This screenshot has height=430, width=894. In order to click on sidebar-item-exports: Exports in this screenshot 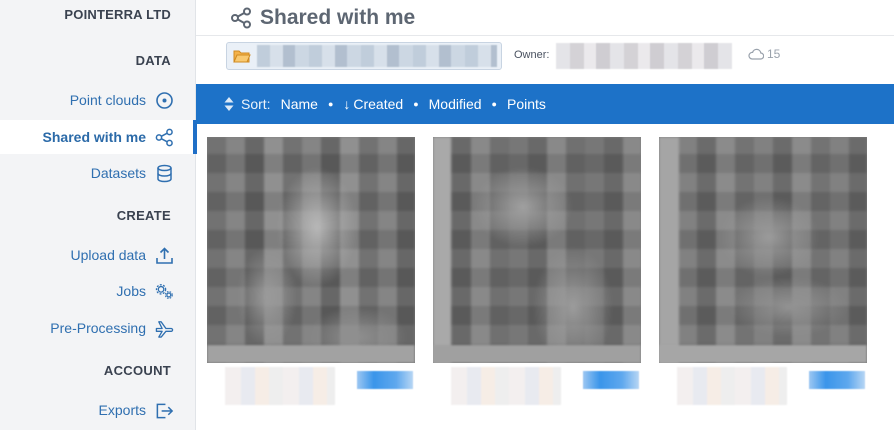, I will do `click(98, 410)`.